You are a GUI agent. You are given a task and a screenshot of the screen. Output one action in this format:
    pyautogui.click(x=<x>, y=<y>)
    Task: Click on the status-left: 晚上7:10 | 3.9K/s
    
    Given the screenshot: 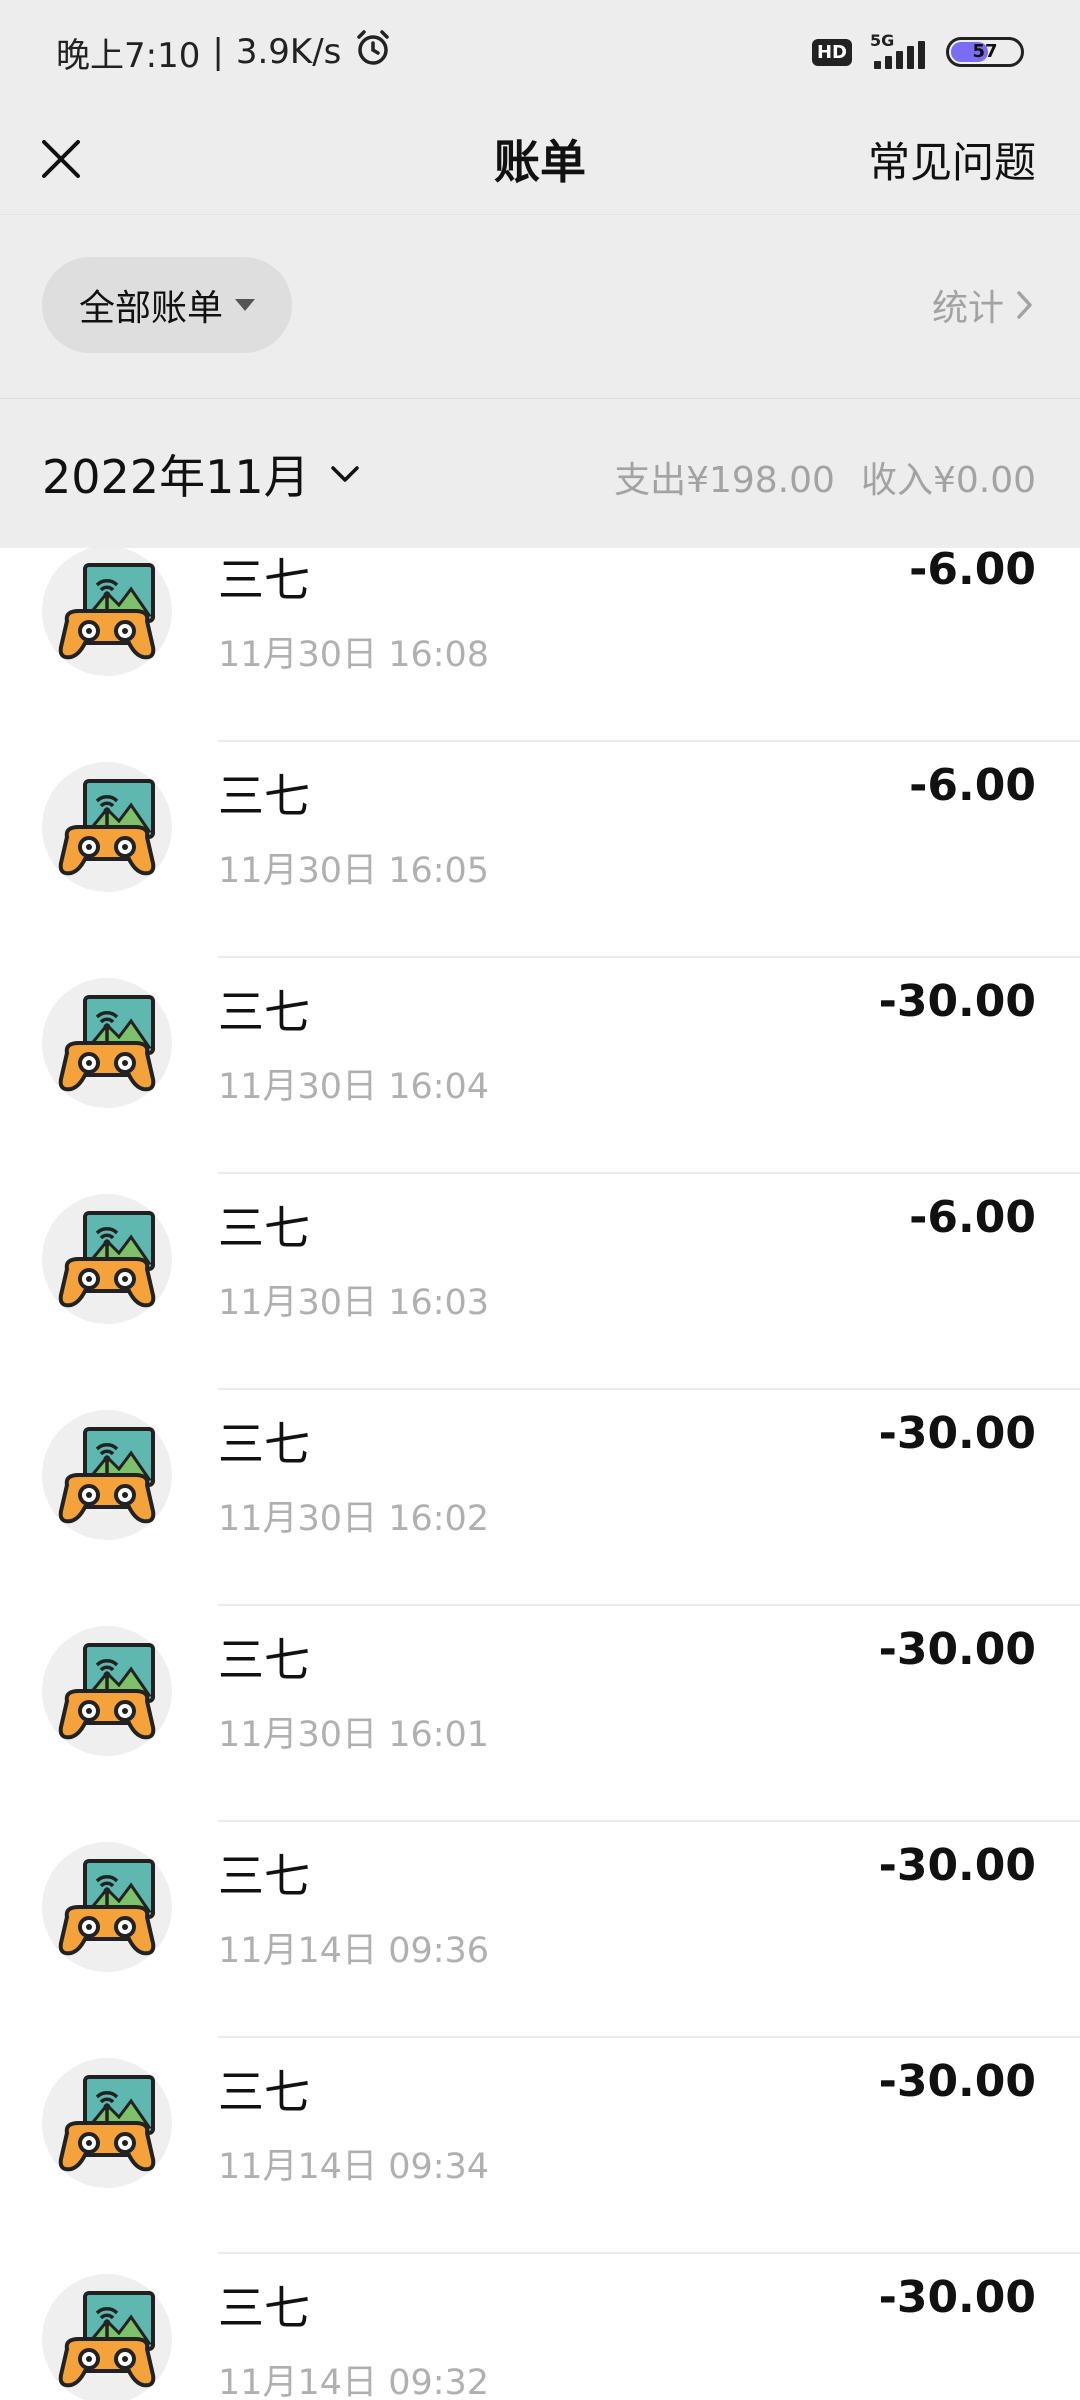 What is the action you would take?
    pyautogui.click(x=224, y=52)
    